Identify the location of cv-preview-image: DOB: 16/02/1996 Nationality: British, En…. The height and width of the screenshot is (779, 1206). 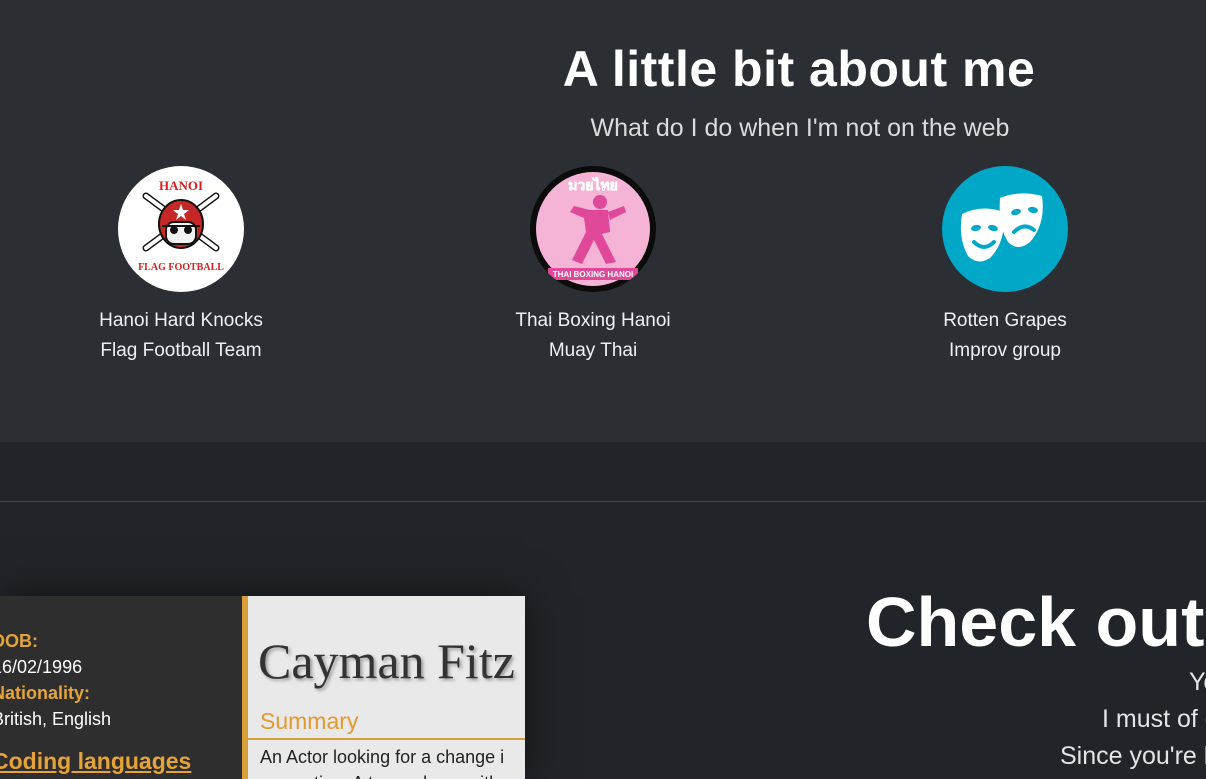
(262, 687).